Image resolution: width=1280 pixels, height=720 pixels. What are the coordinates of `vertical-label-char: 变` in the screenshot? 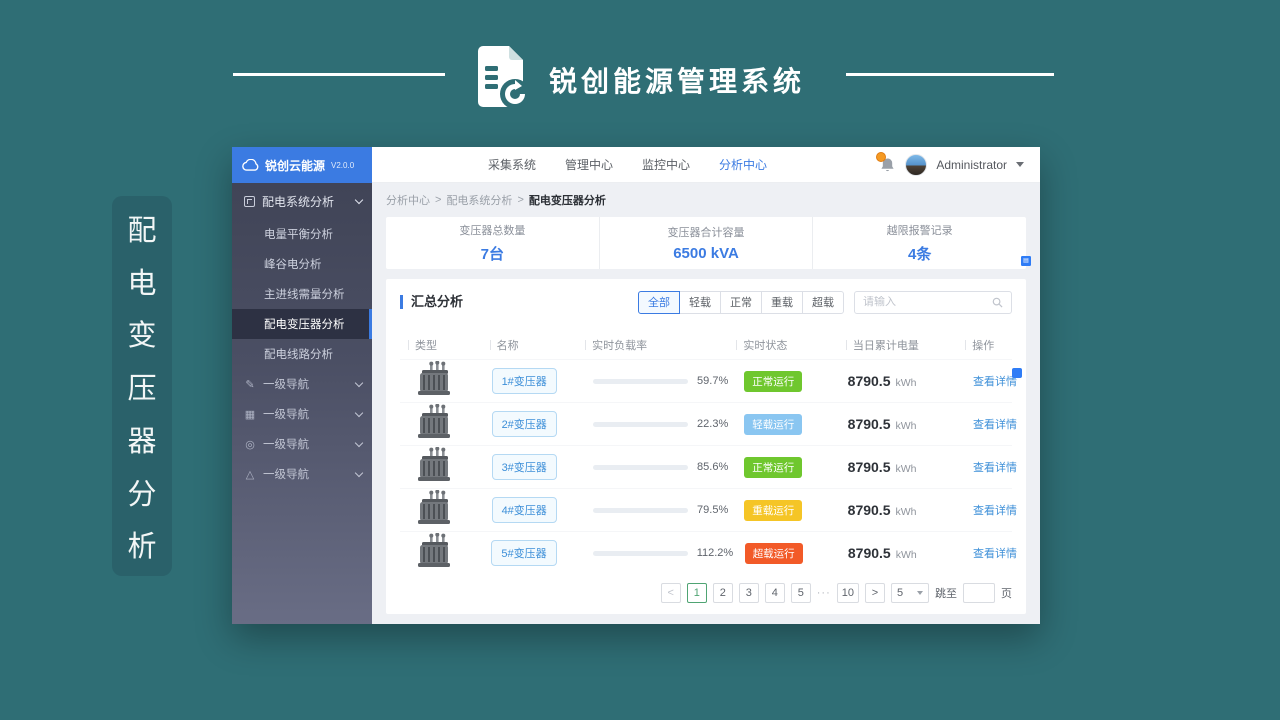 It's located at (142, 336).